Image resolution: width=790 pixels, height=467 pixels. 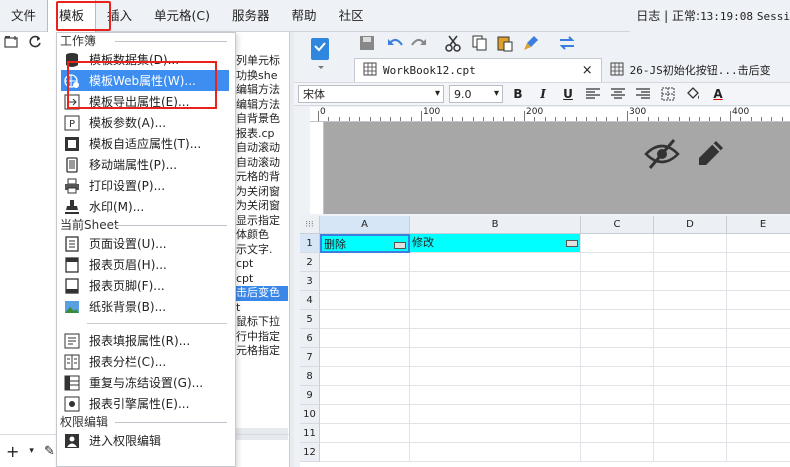 I want to click on row-header: 12, so click(x=310, y=452).